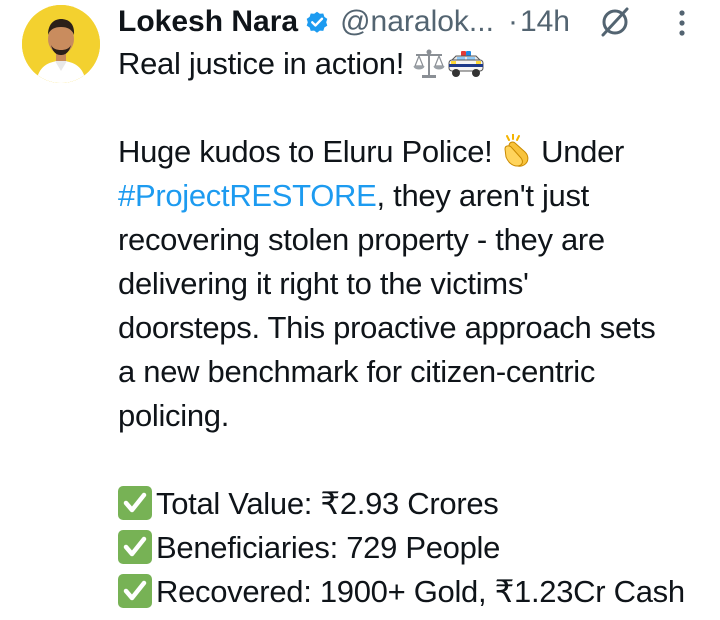  What do you see at coordinates (583, 151) in the screenshot?
I see `post-line-2b: Under` at bounding box center [583, 151].